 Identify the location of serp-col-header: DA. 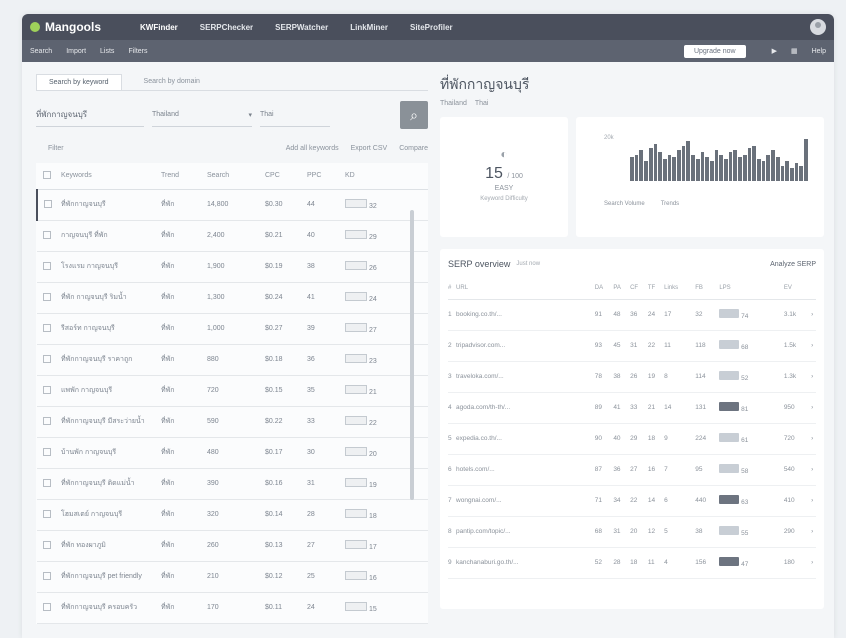
(604, 288).